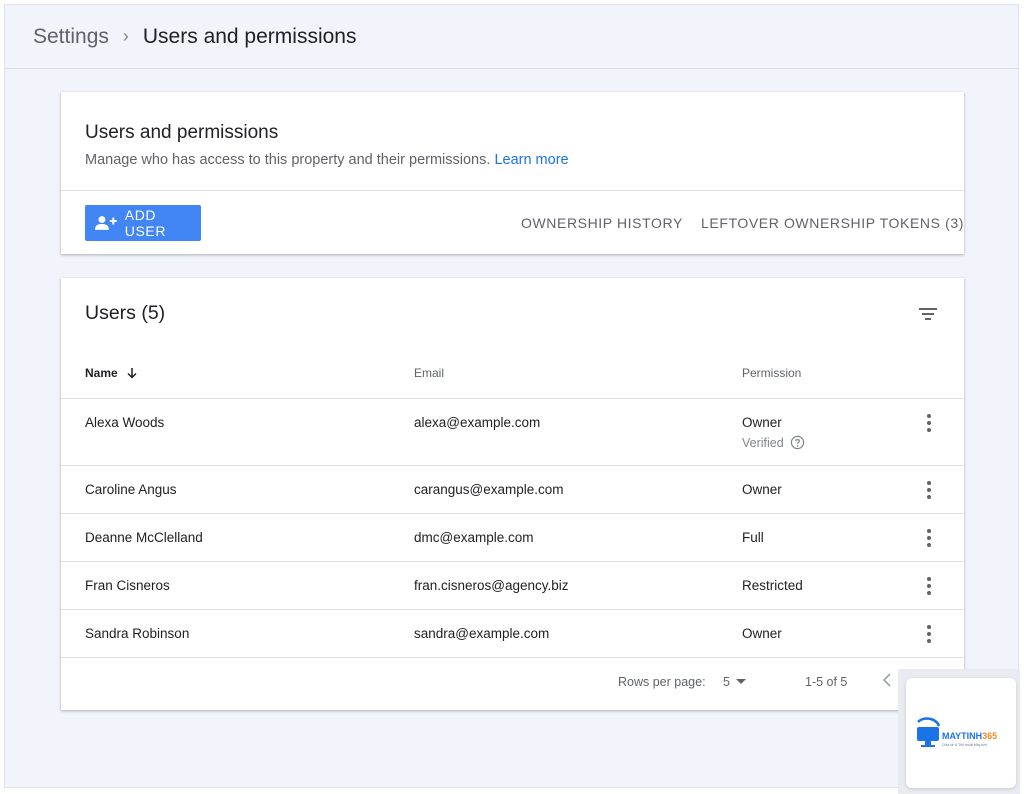 The width and height of the screenshot is (1024, 794). What do you see at coordinates (771, 373) in the screenshot?
I see `column-header-permission: Permission` at bounding box center [771, 373].